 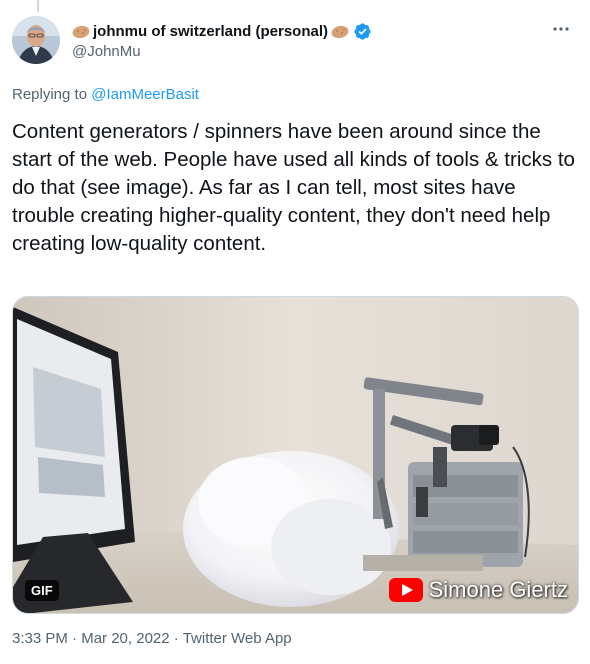 I want to click on youtube-watermark: Simone Giertz, so click(x=478, y=590).